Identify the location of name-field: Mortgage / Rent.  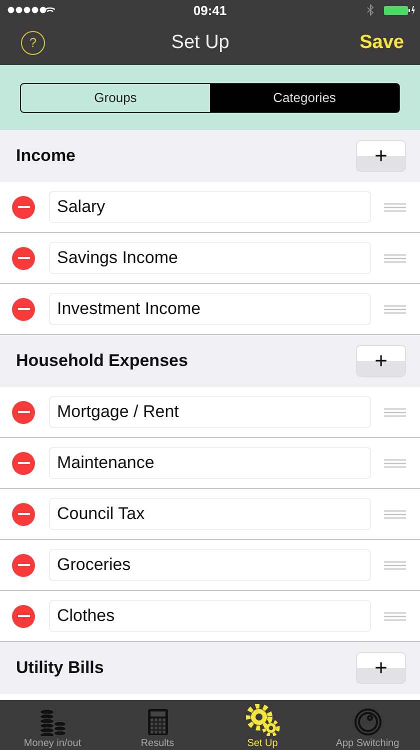
(210, 412).